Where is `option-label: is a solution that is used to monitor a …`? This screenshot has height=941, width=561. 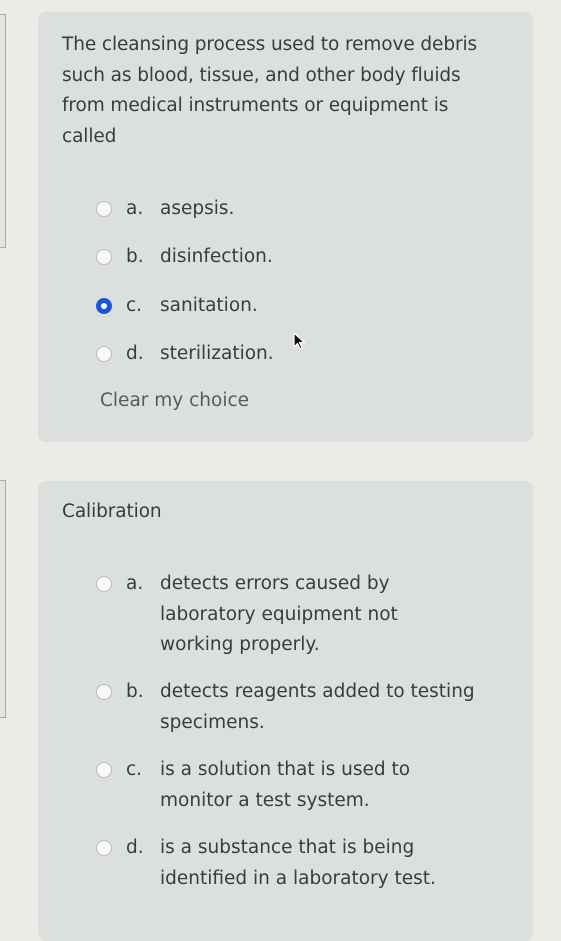 option-label: is a solution that is used to monitor a … is located at coordinates (285, 785).